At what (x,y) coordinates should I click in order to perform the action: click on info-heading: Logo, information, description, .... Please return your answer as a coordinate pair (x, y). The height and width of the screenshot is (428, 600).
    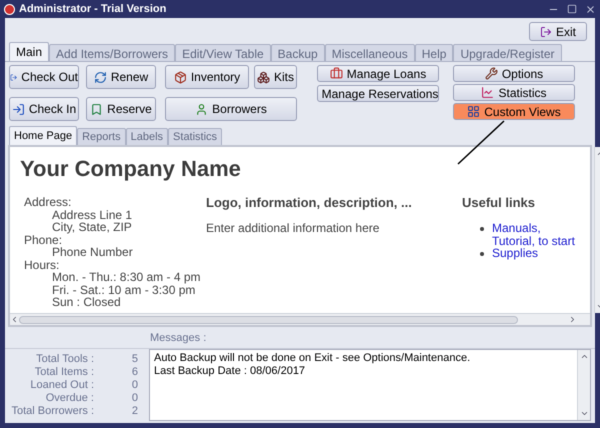
    Looking at the image, I should click on (309, 203).